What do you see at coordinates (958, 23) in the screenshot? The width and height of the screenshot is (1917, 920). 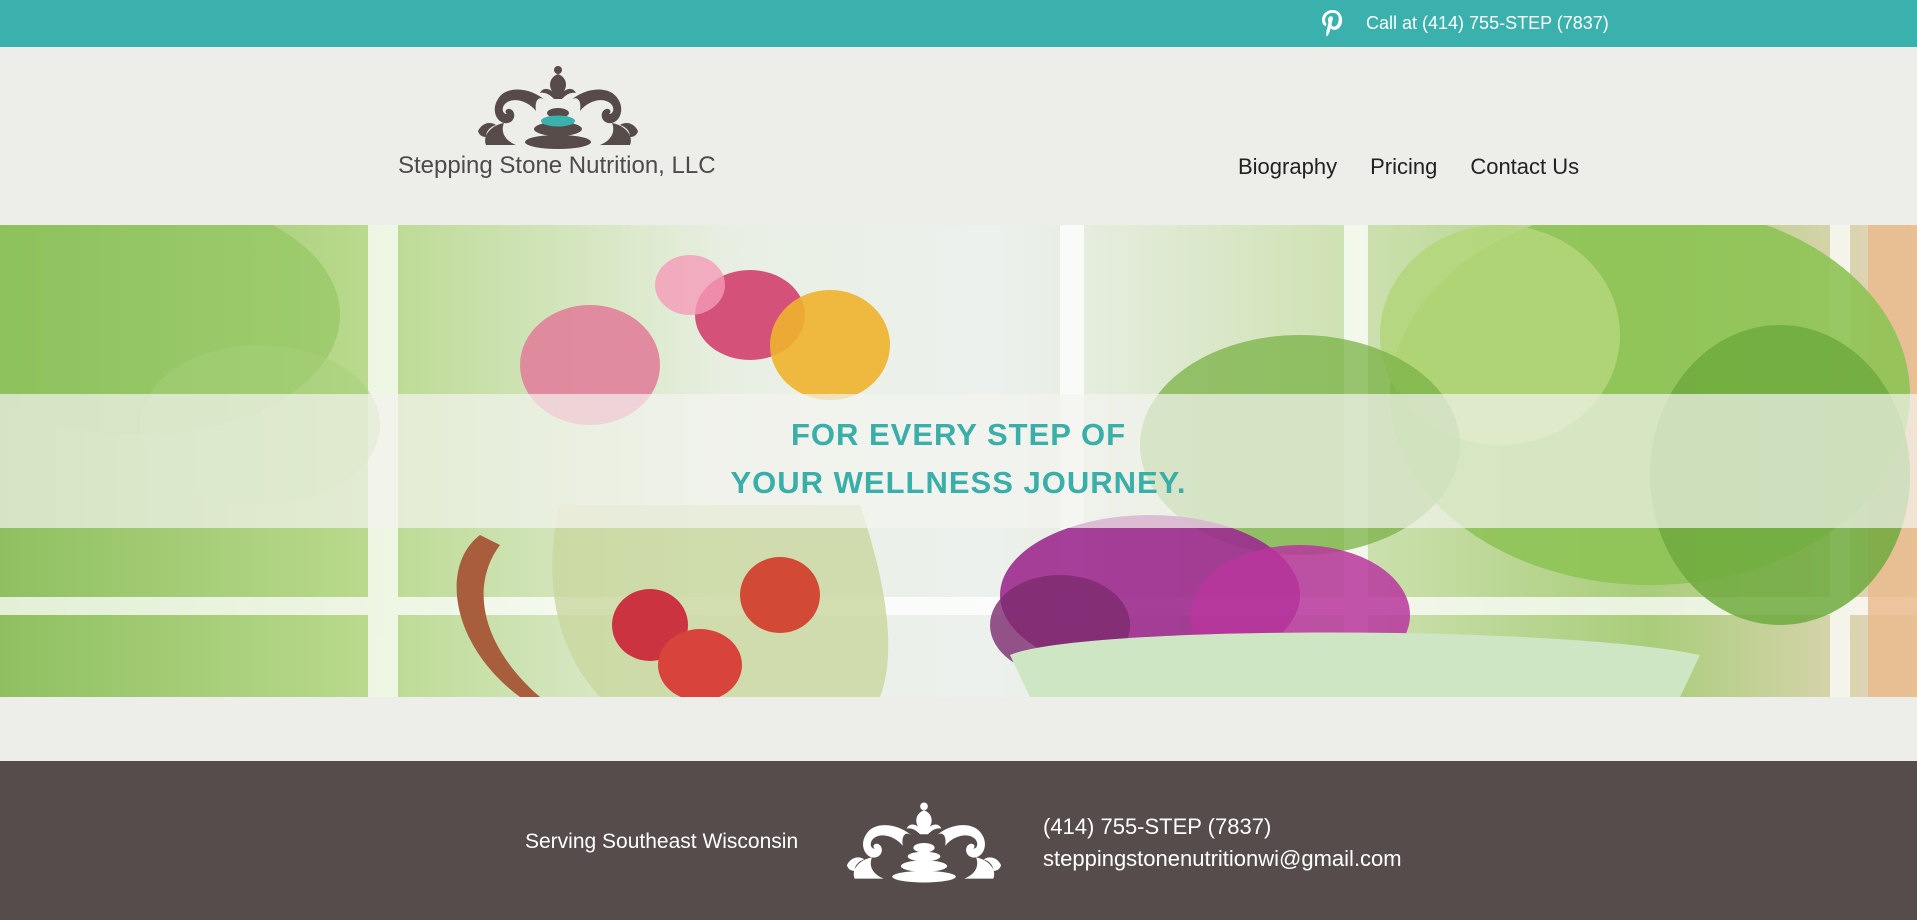 I see `top-bar: Call at (414) 755-STEP (7837)` at bounding box center [958, 23].